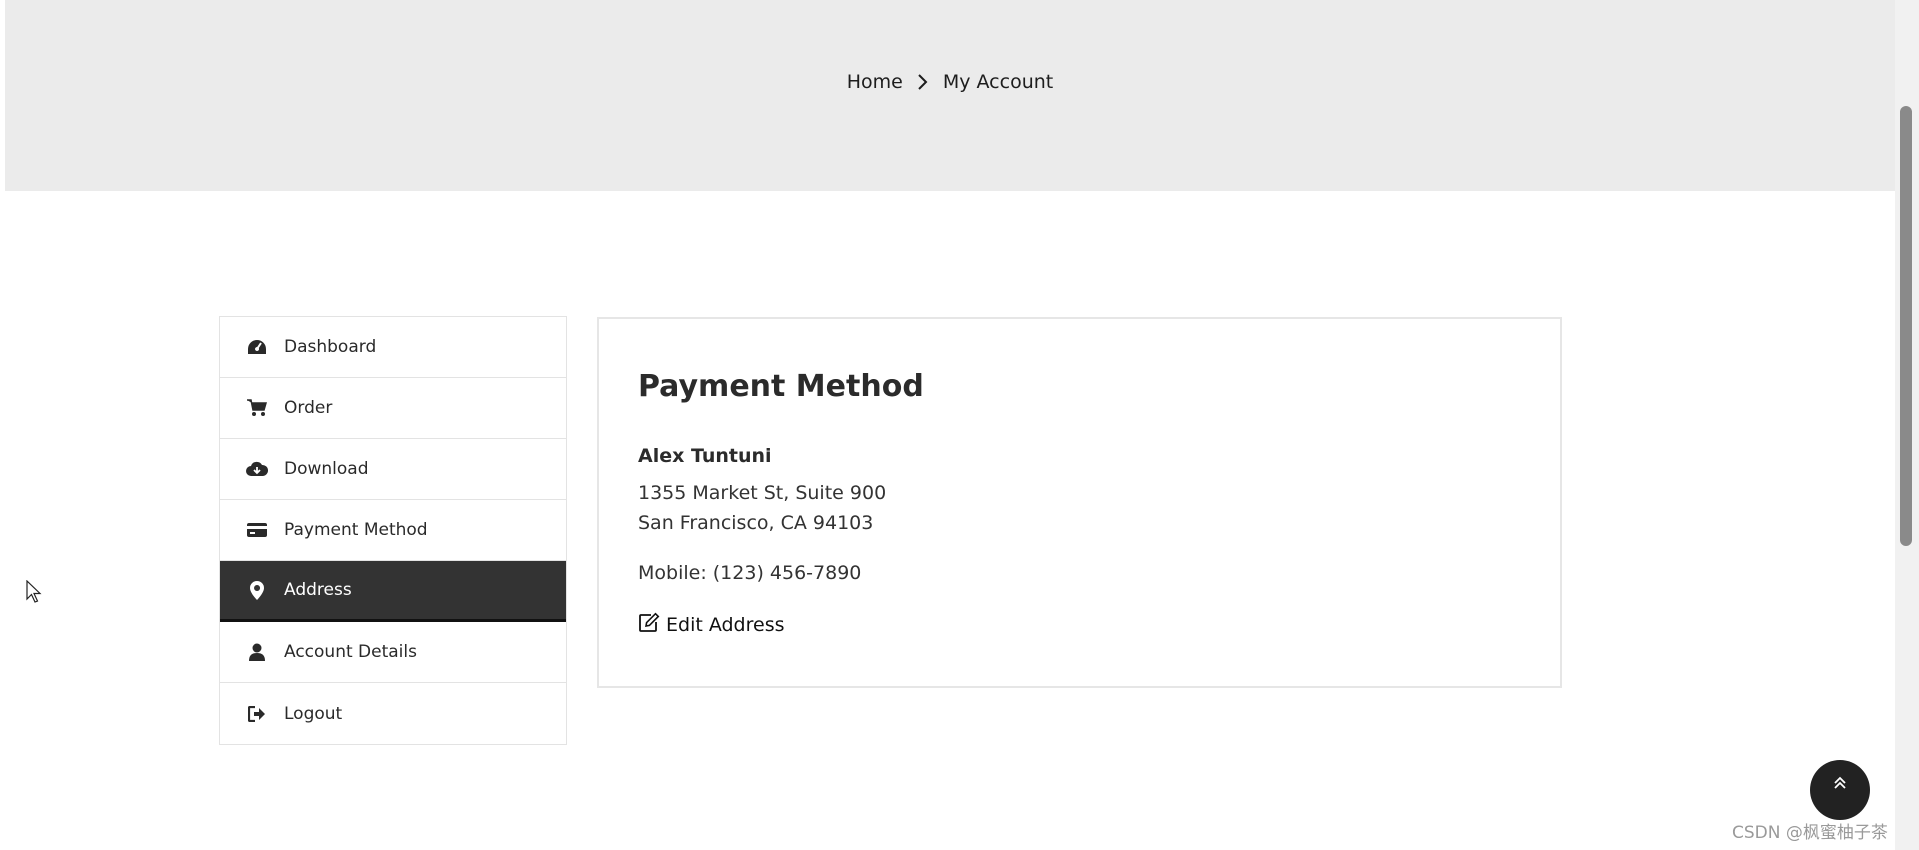  Describe the element at coordinates (781, 386) in the screenshot. I see `panel-title: Payment Method` at that location.